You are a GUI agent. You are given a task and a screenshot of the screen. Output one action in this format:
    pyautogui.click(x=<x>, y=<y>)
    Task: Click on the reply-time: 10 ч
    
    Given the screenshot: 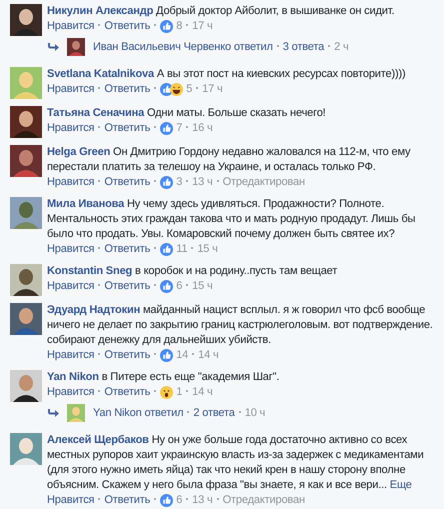 What is the action you would take?
    pyautogui.click(x=255, y=412)
    